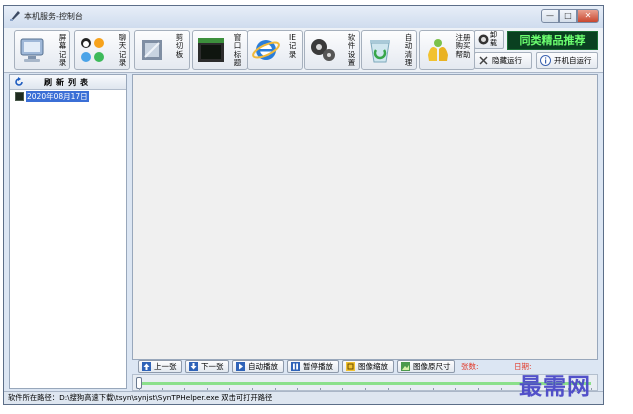 This screenshot has height=414, width=633. I want to click on image-zoom-icon, so click(350, 366).